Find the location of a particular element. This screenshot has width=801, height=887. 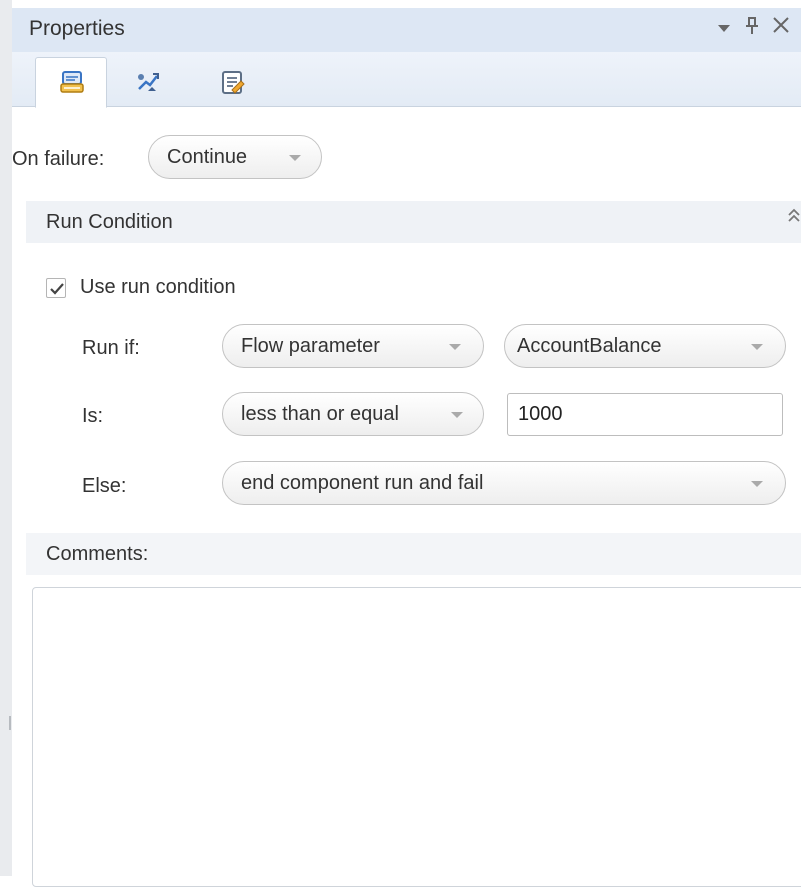

is-operator-dropdown: less than or equal is located at coordinates (353, 414).